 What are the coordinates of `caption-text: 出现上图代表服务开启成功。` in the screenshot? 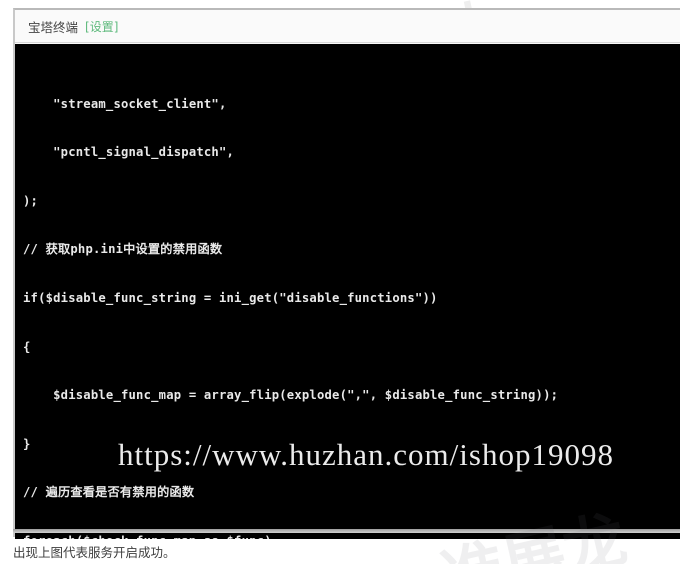 It's located at (94, 552).